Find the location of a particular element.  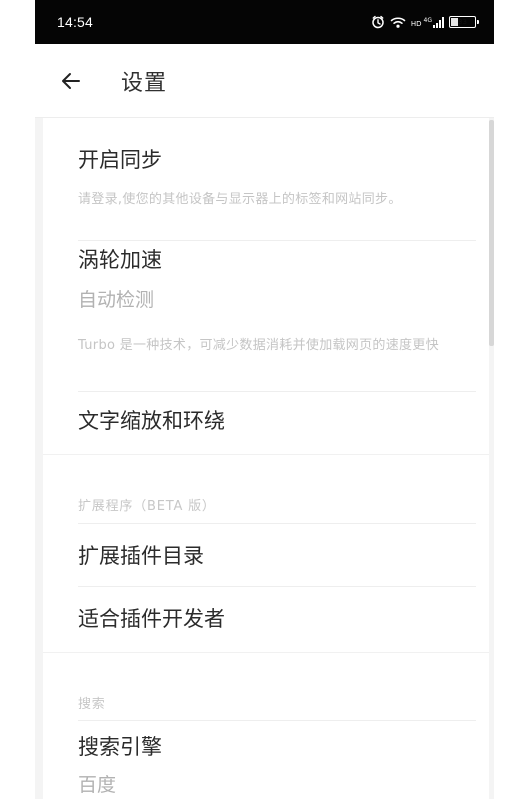

battery-icon: 33 is located at coordinates (464, 22).